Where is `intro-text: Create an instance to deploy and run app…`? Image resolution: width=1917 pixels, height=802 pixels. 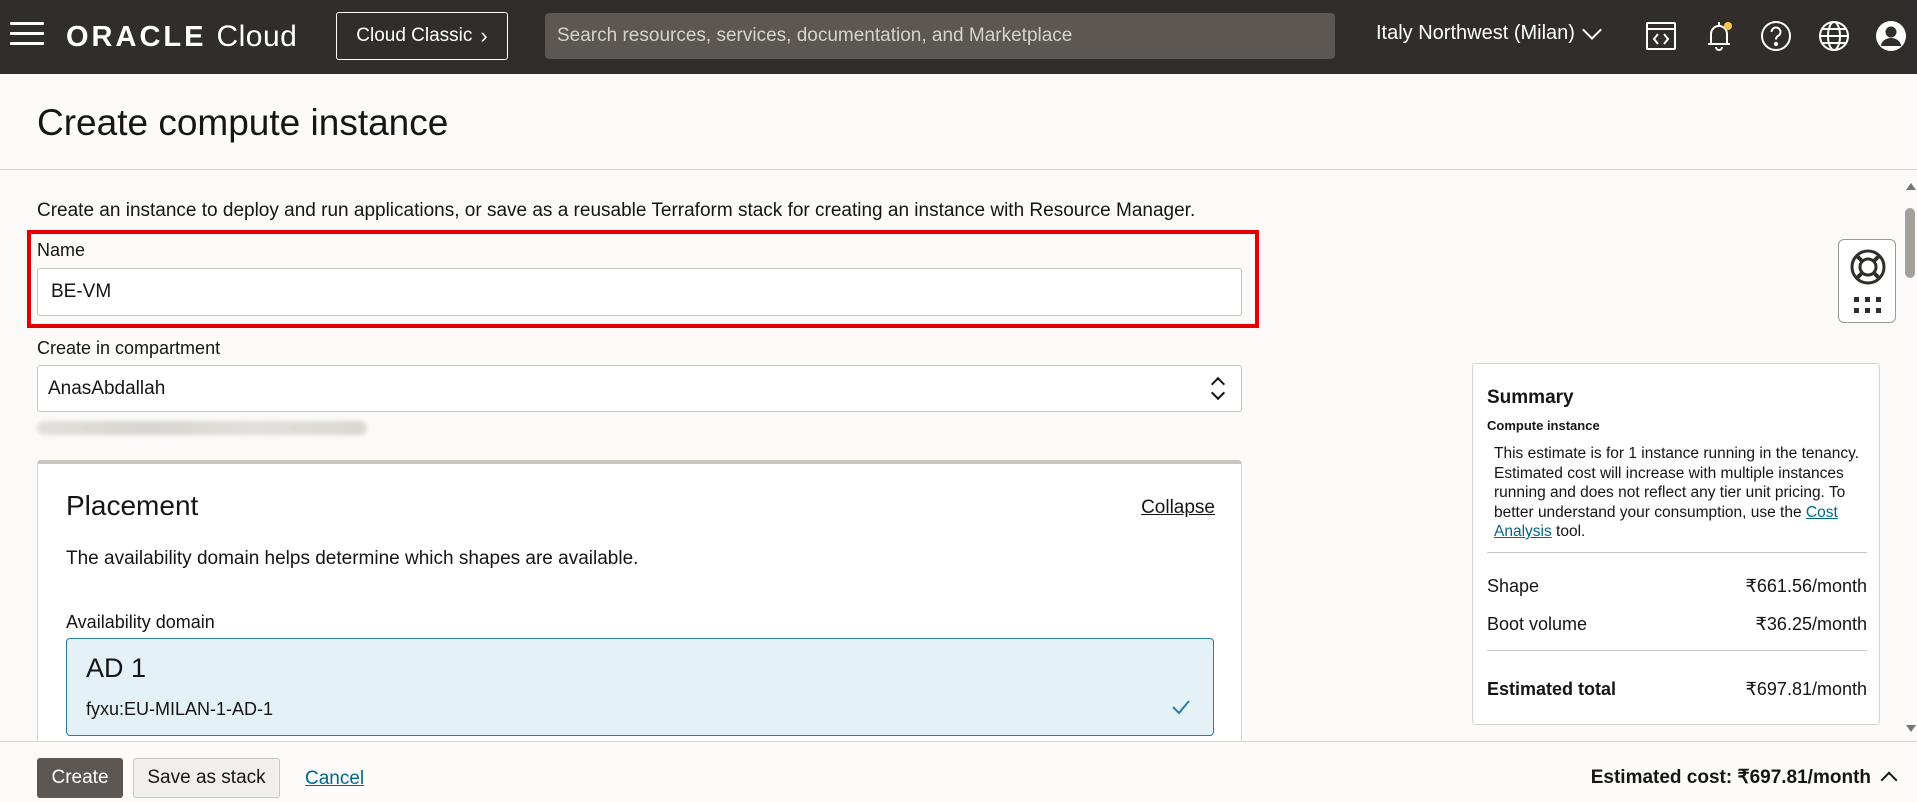
intro-text: Create an instance to deploy and run app… is located at coordinates (616, 210).